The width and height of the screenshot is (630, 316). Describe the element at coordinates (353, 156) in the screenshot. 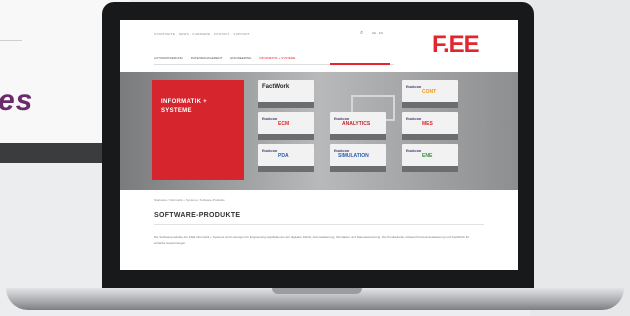

I see `product-name: SIMULATION` at that location.